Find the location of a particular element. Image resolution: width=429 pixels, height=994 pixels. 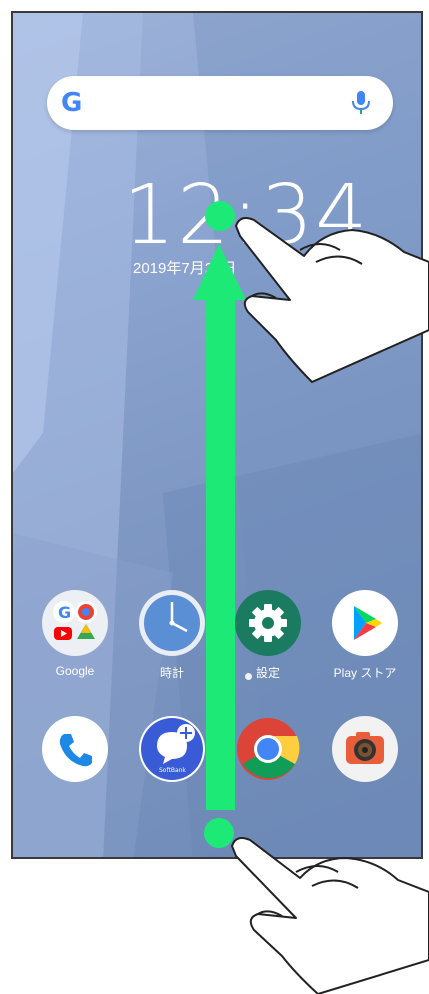

settings-gear-icon is located at coordinates (268, 623).